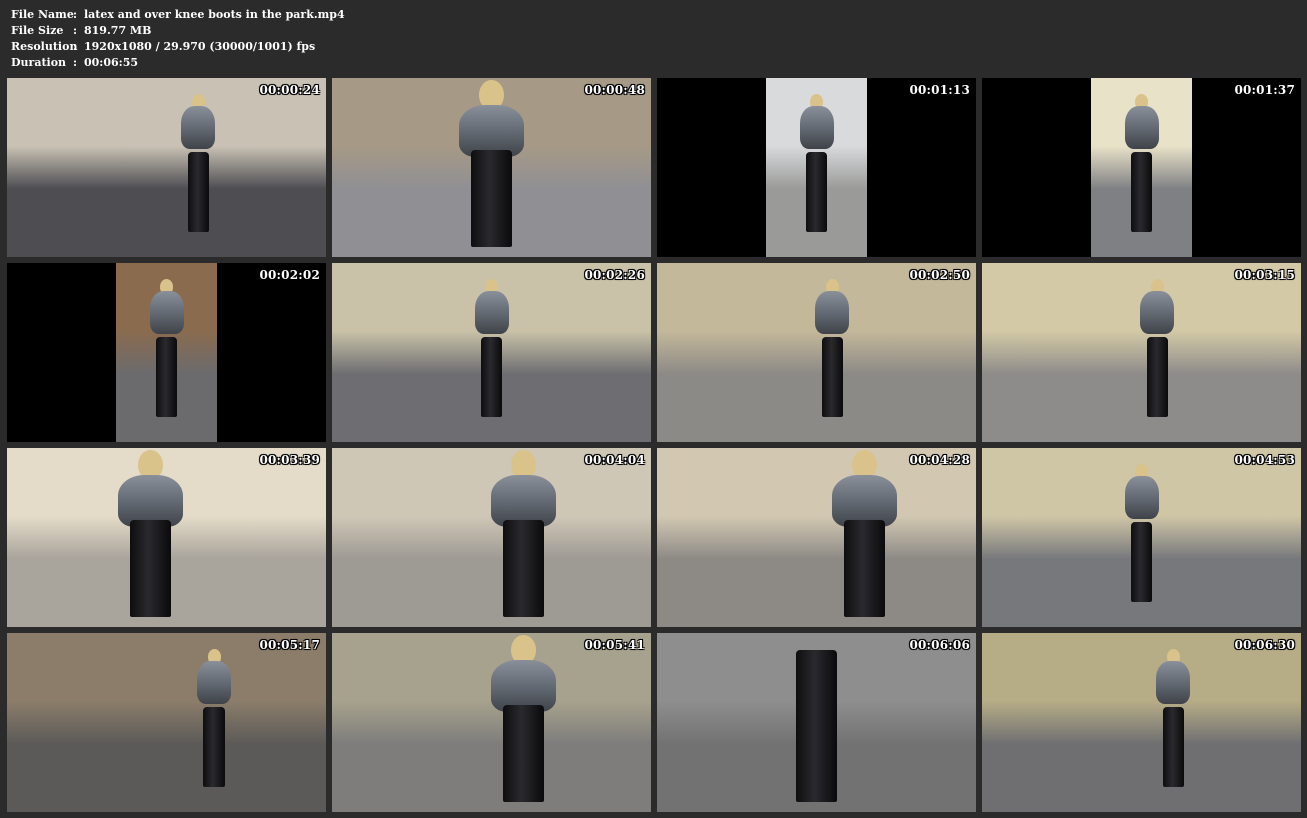  I want to click on video-thumbnail: 00:02:02, so click(166, 352).